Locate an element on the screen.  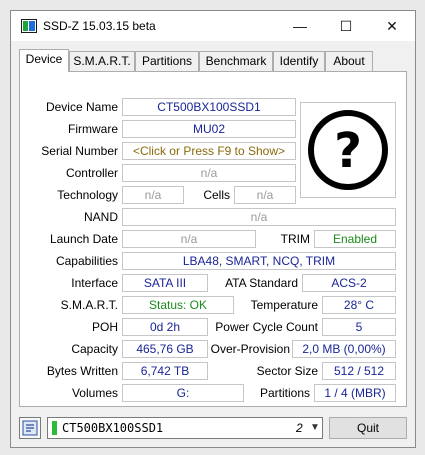
minimize-button: — is located at coordinates (300, 26).